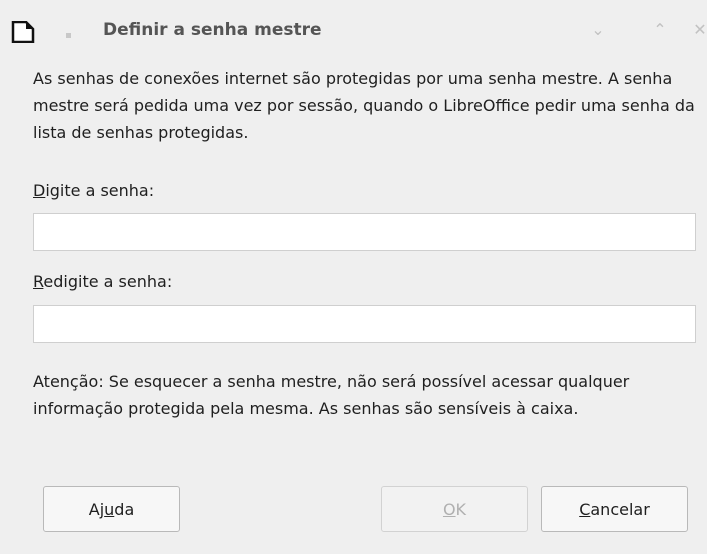  I want to click on confirm-password-input, so click(364, 324).